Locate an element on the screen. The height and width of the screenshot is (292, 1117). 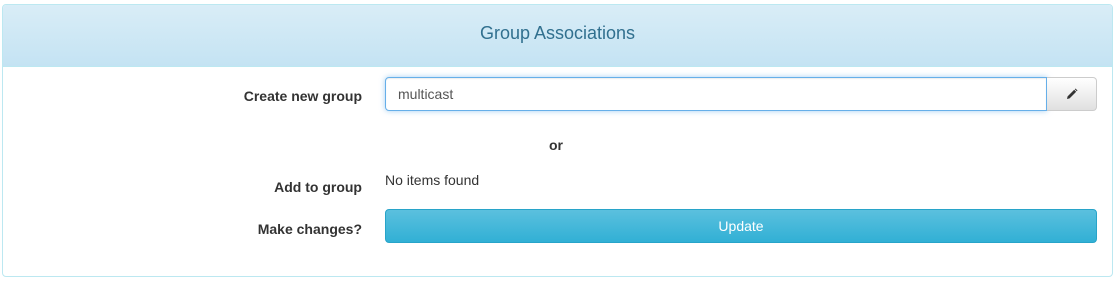
group-name-input is located at coordinates (716, 94).